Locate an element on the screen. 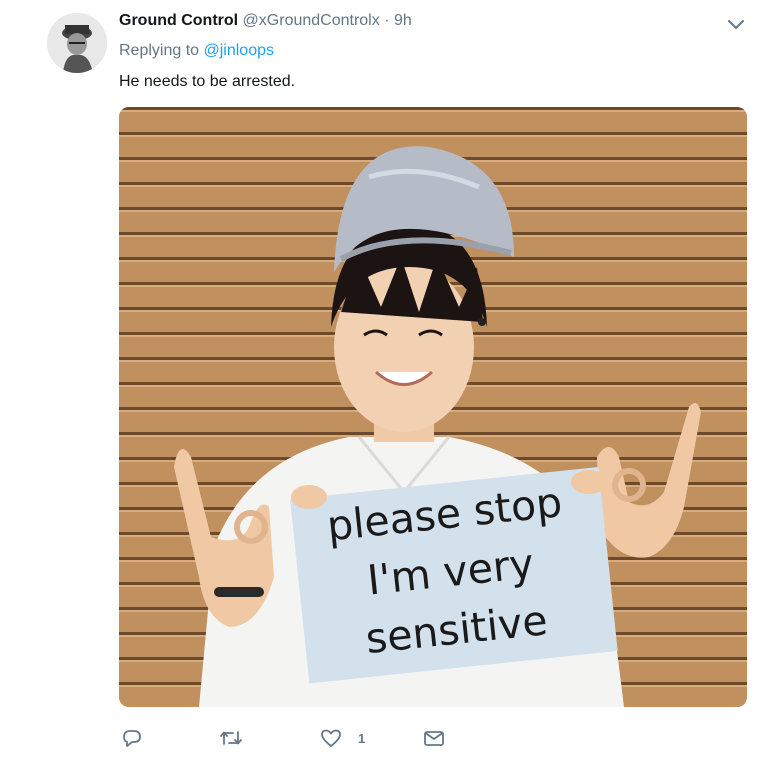 The height and width of the screenshot is (757, 783). user-handle: @xGroundControlx is located at coordinates (311, 20).